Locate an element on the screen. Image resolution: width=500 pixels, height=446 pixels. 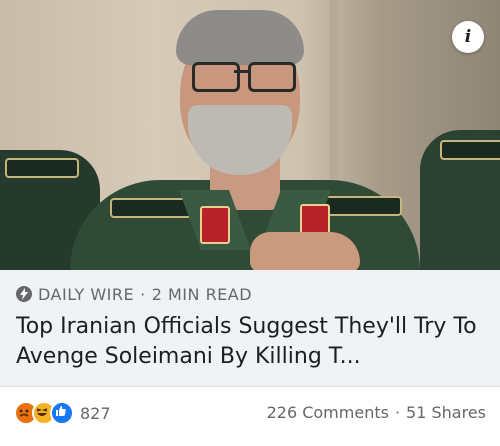
like-reaction-icon is located at coordinates (62, 413).